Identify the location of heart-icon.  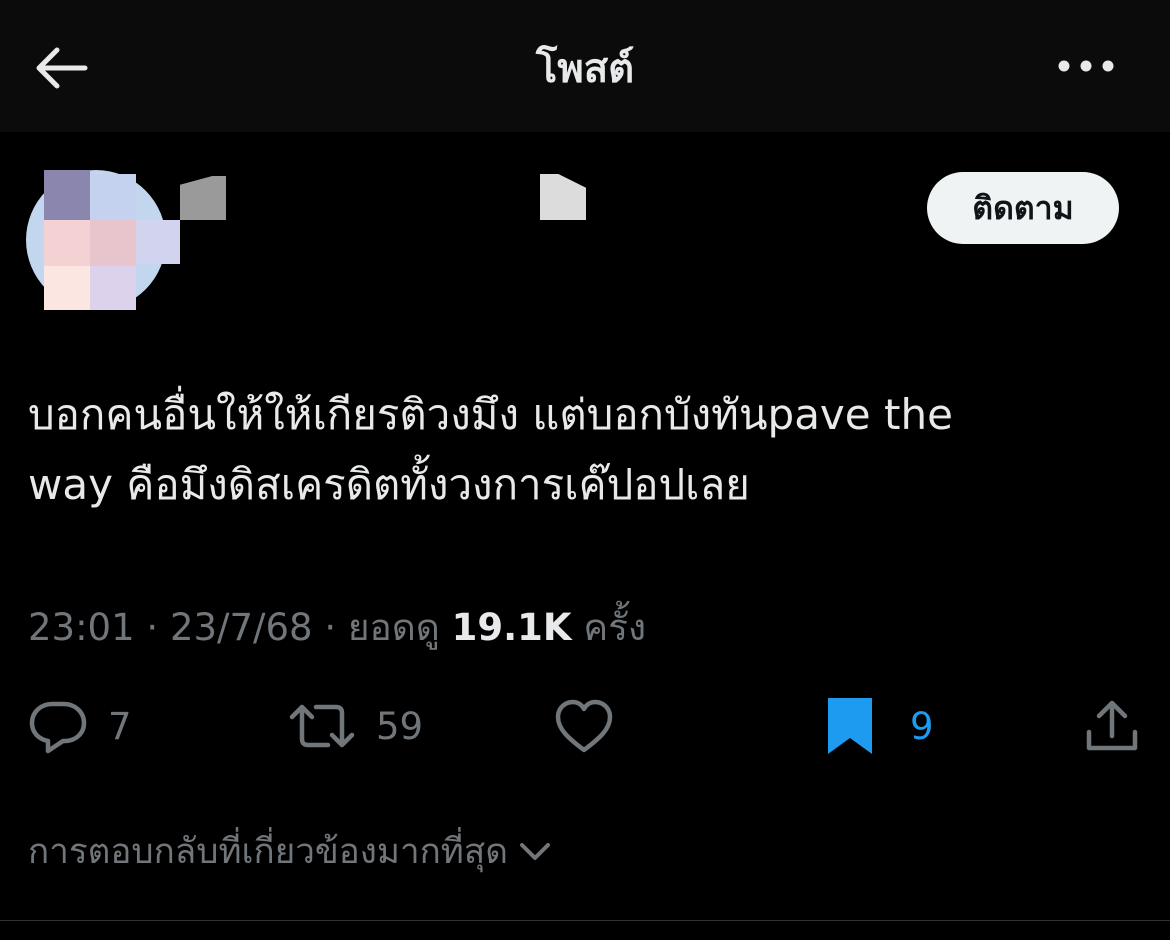
(584, 726).